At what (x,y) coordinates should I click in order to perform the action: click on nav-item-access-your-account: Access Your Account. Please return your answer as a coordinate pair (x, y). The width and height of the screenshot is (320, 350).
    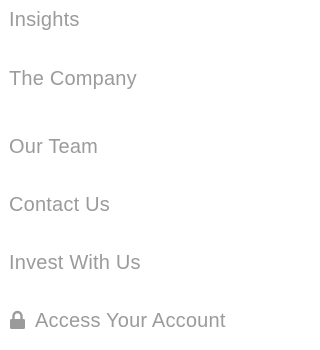
    Looking at the image, I should click on (117, 321).